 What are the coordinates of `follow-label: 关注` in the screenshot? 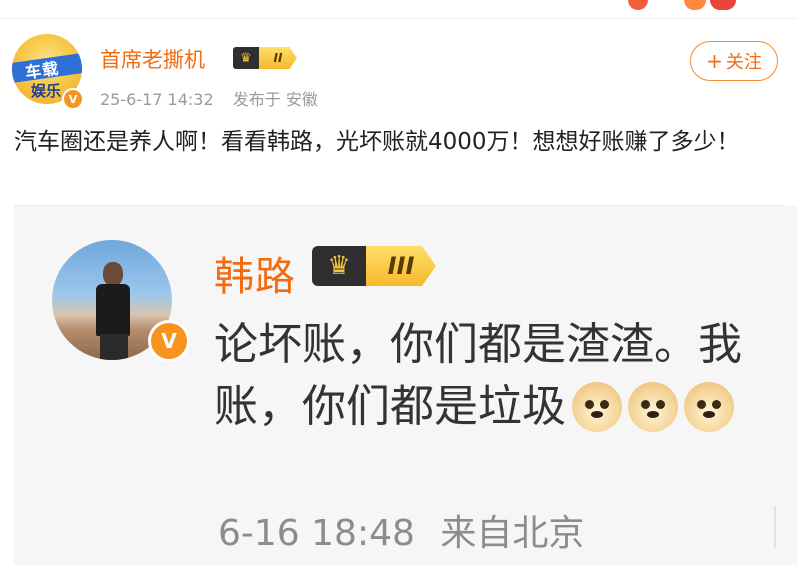 It's located at (743, 62).